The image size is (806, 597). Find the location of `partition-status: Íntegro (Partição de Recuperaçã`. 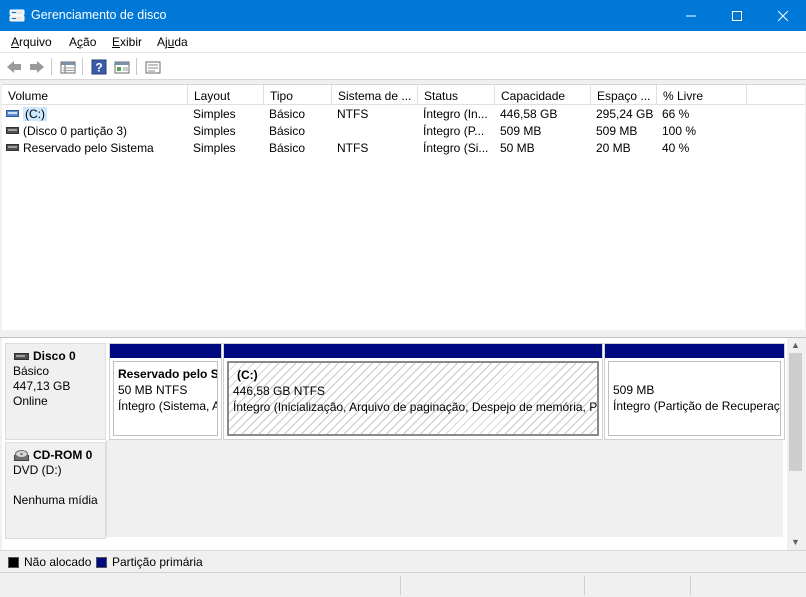

partition-status: Íntegro (Partição de Recuperaçã is located at coordinates (697, 406).